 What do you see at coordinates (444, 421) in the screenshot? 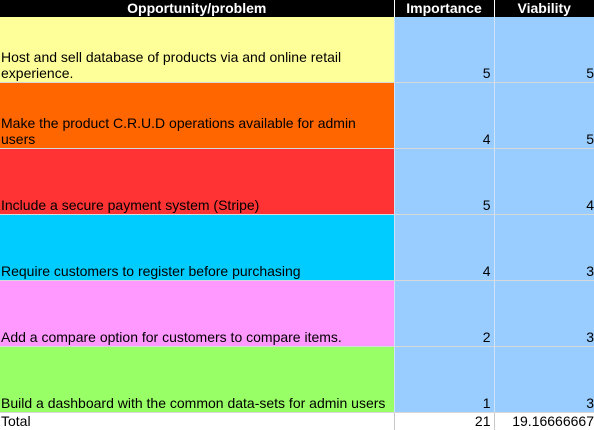
I see `total-importance: 21` at bounding box center [444, 421].